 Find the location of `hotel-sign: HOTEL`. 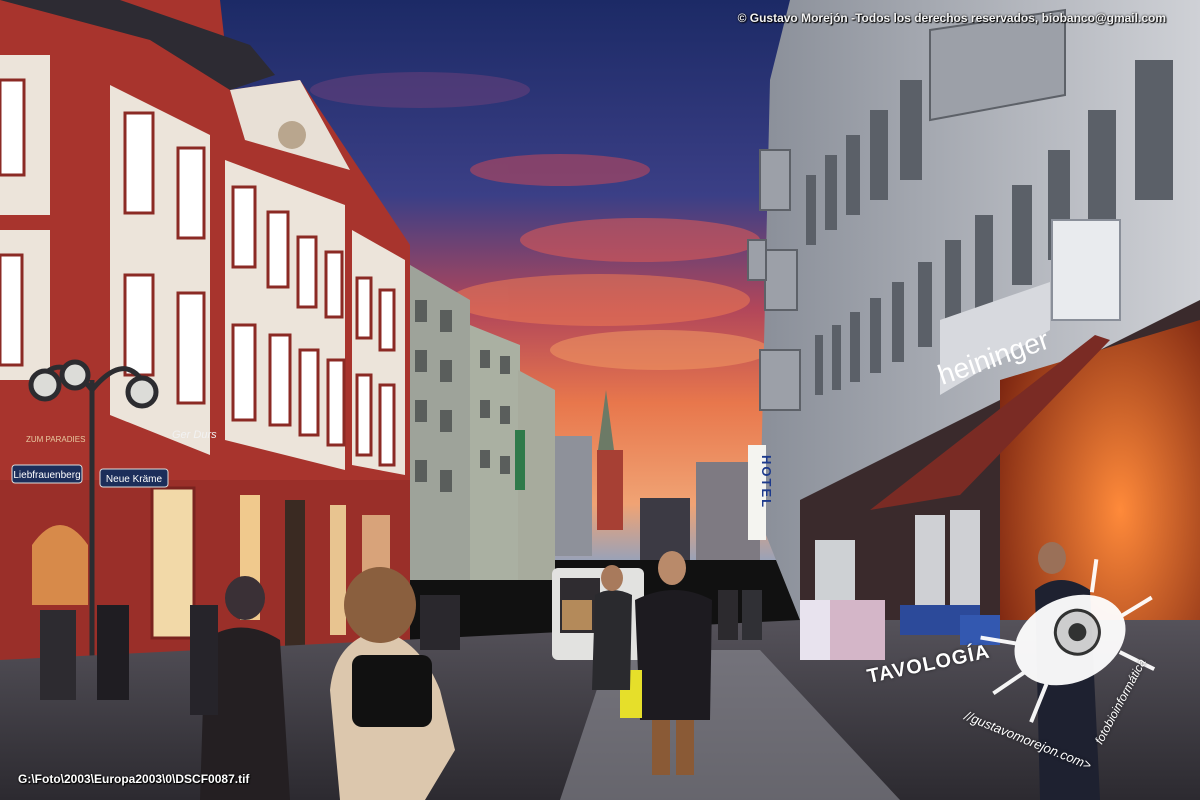

hotel-sign: HOTEL is located at coordinates (766, 482).